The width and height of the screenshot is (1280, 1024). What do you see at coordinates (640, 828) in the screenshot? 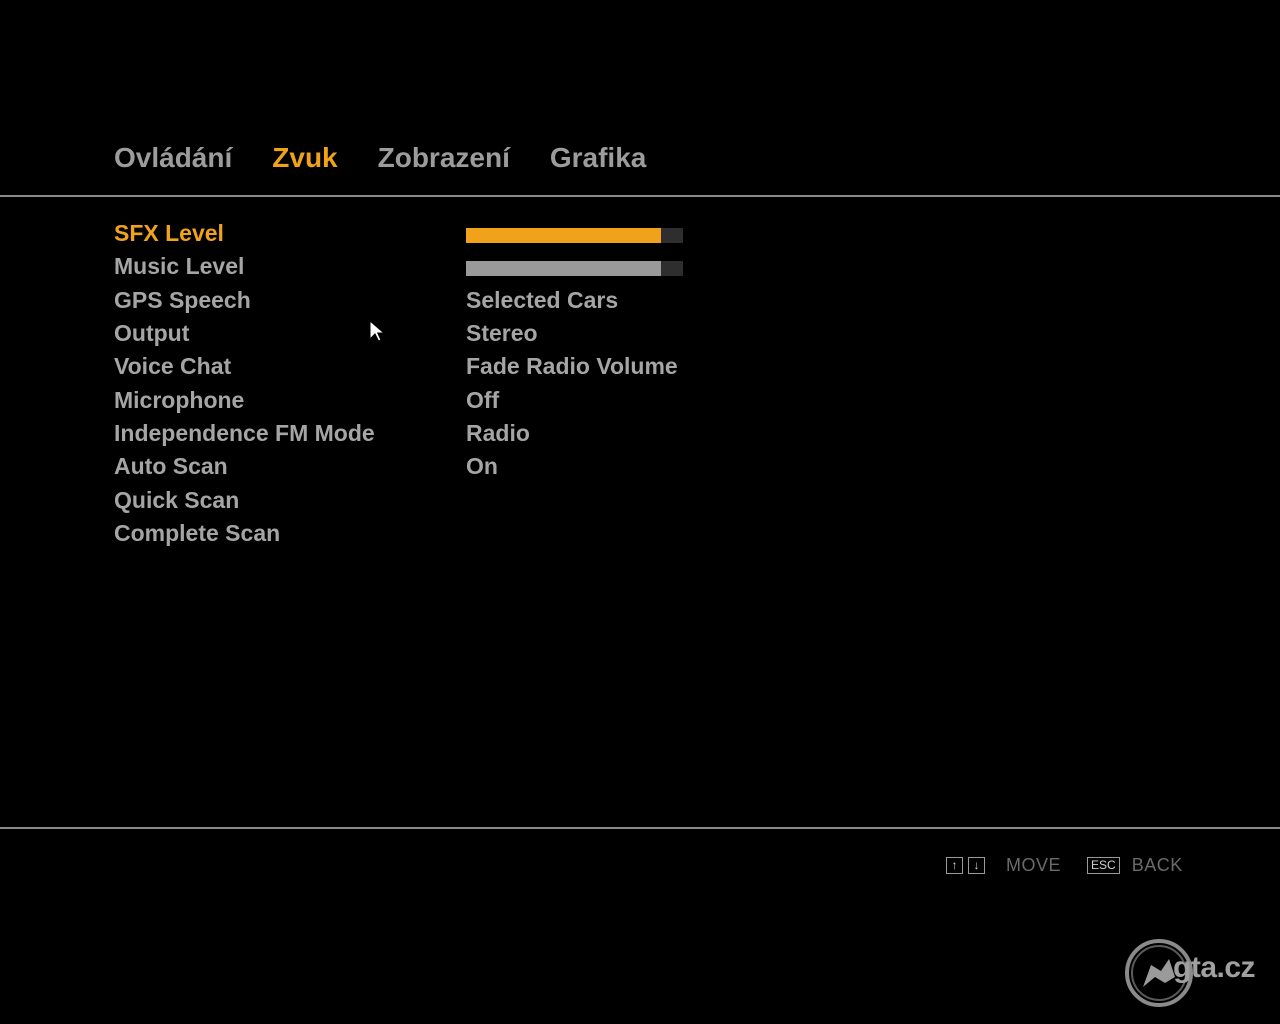
I see `bottom-divider` at bounding box center [640, 828].